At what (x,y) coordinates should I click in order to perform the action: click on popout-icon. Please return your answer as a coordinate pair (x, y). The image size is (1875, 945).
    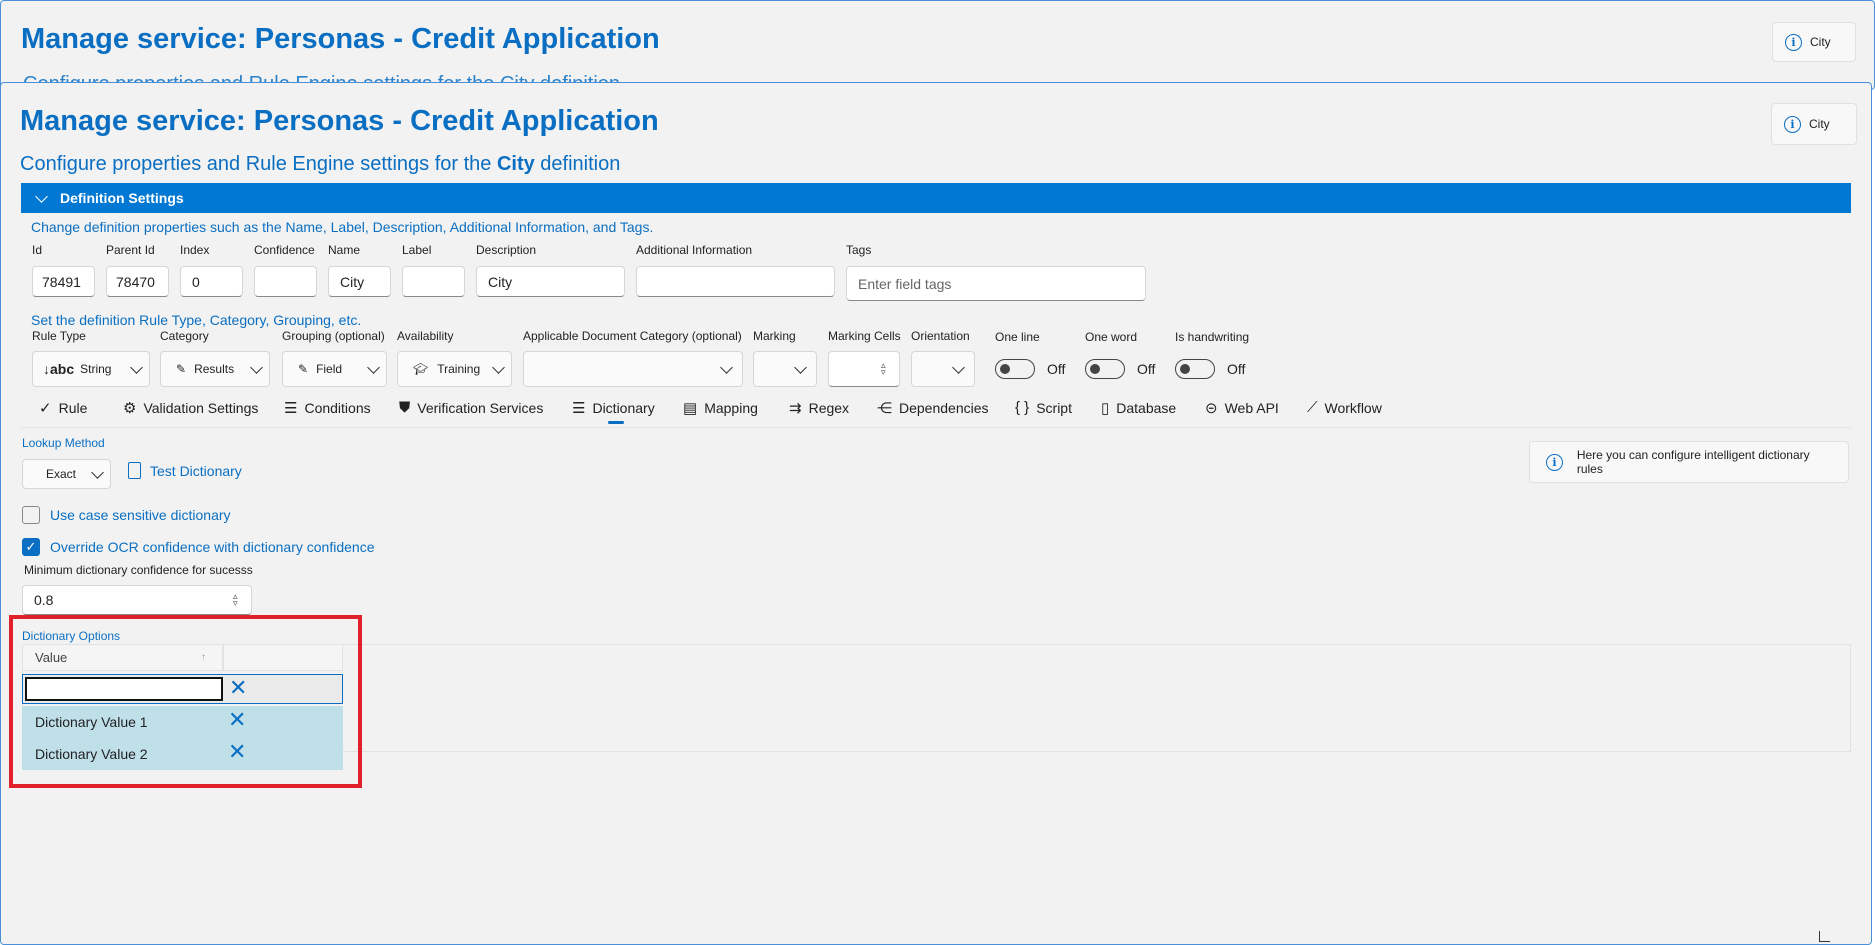
    Looking at the image, I should click on (1824, 936).